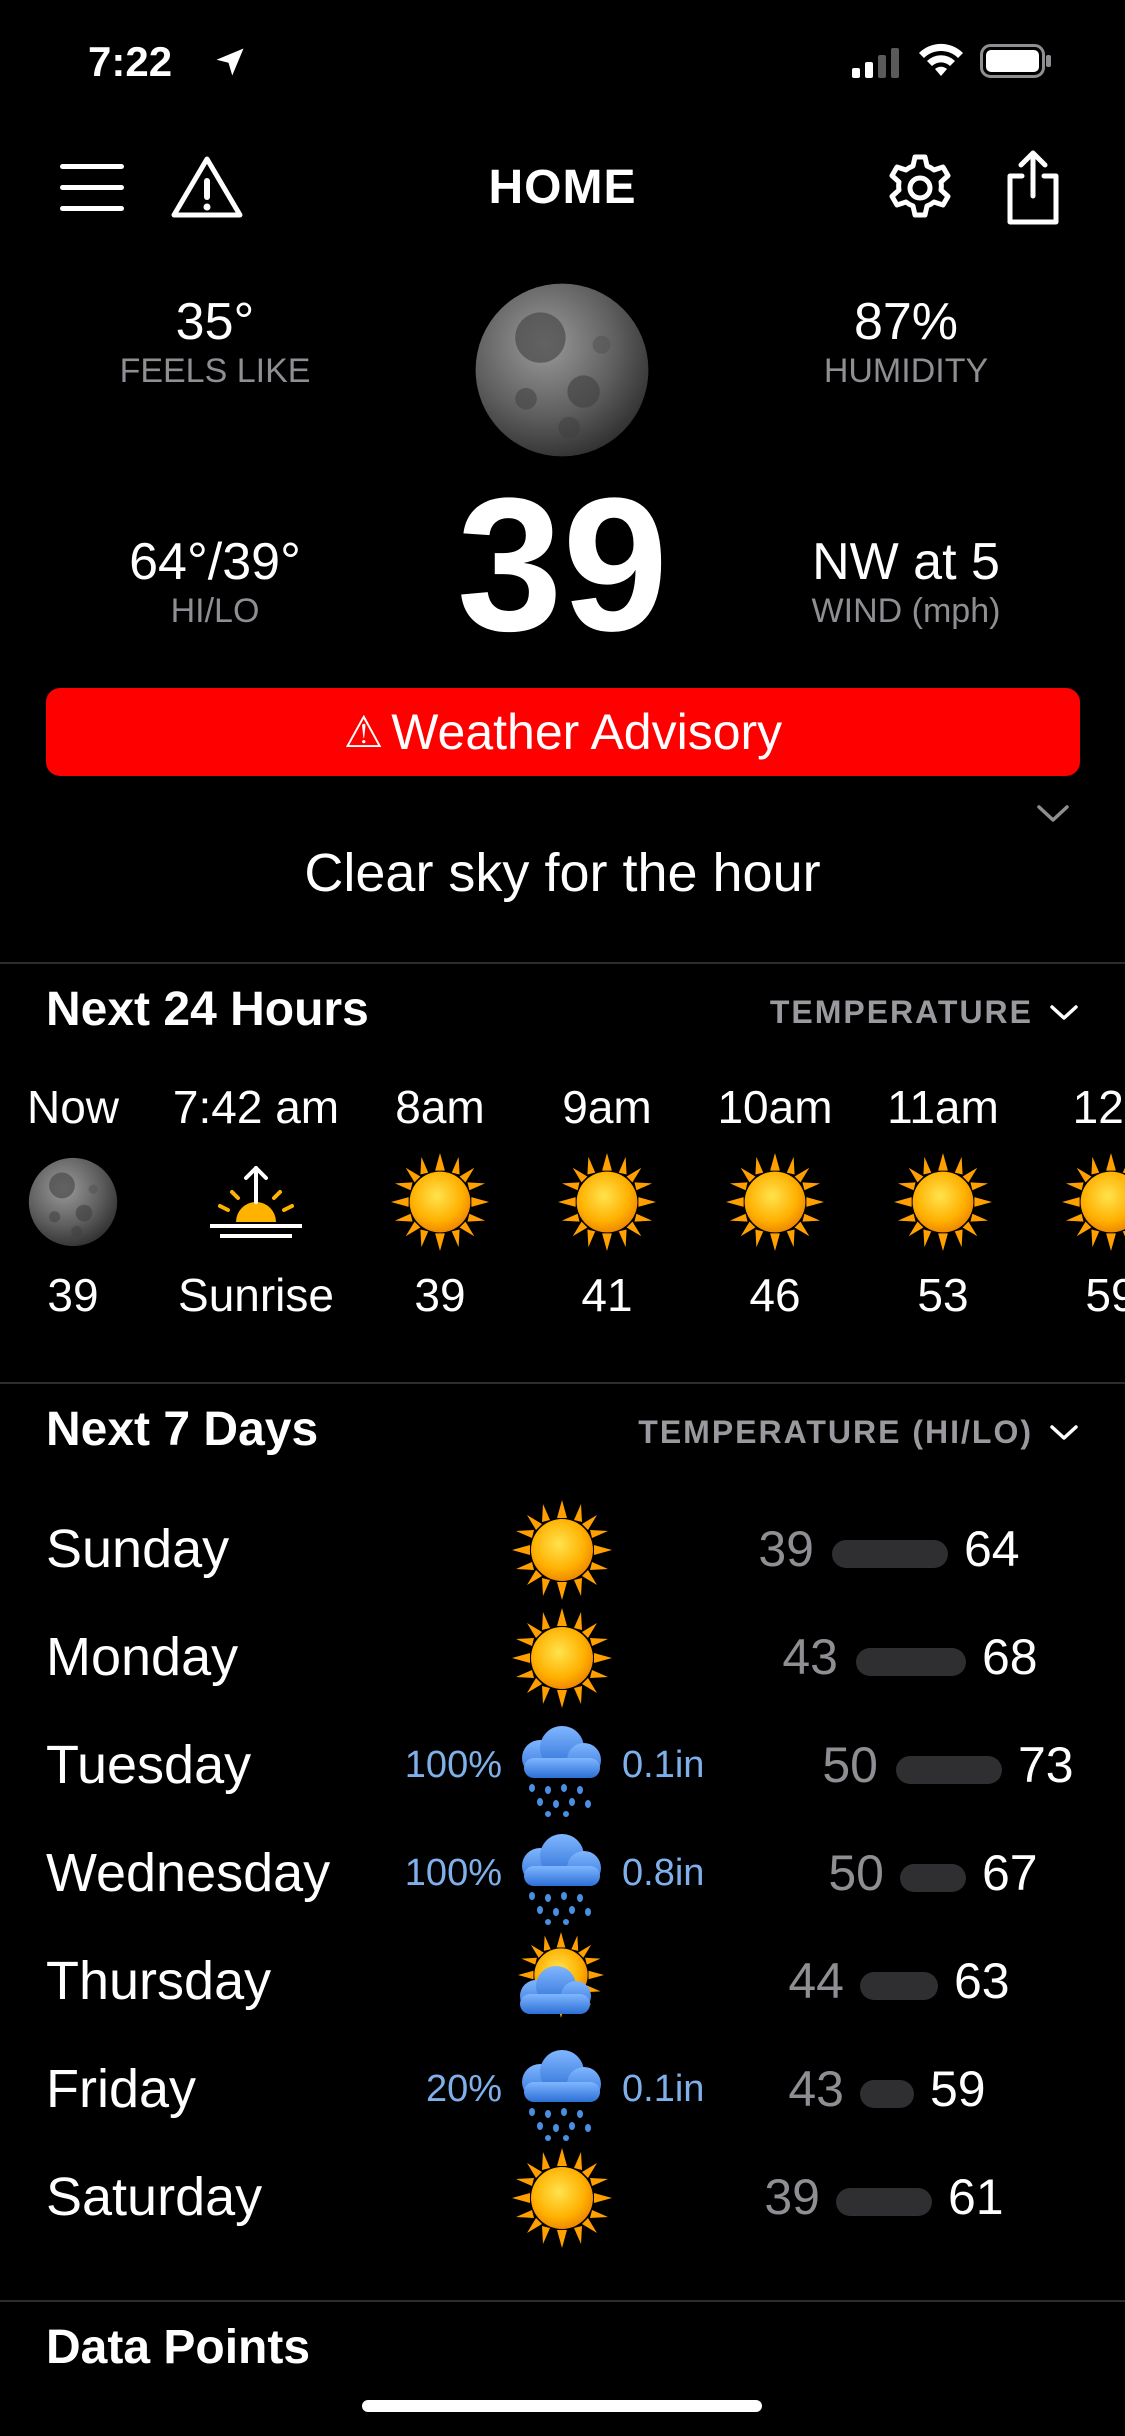  I want to click on high-temp: 68, so click(1010, 1657).